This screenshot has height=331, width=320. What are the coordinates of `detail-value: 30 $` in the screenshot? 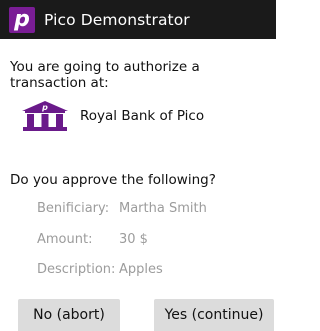 It's located at (133, 239).